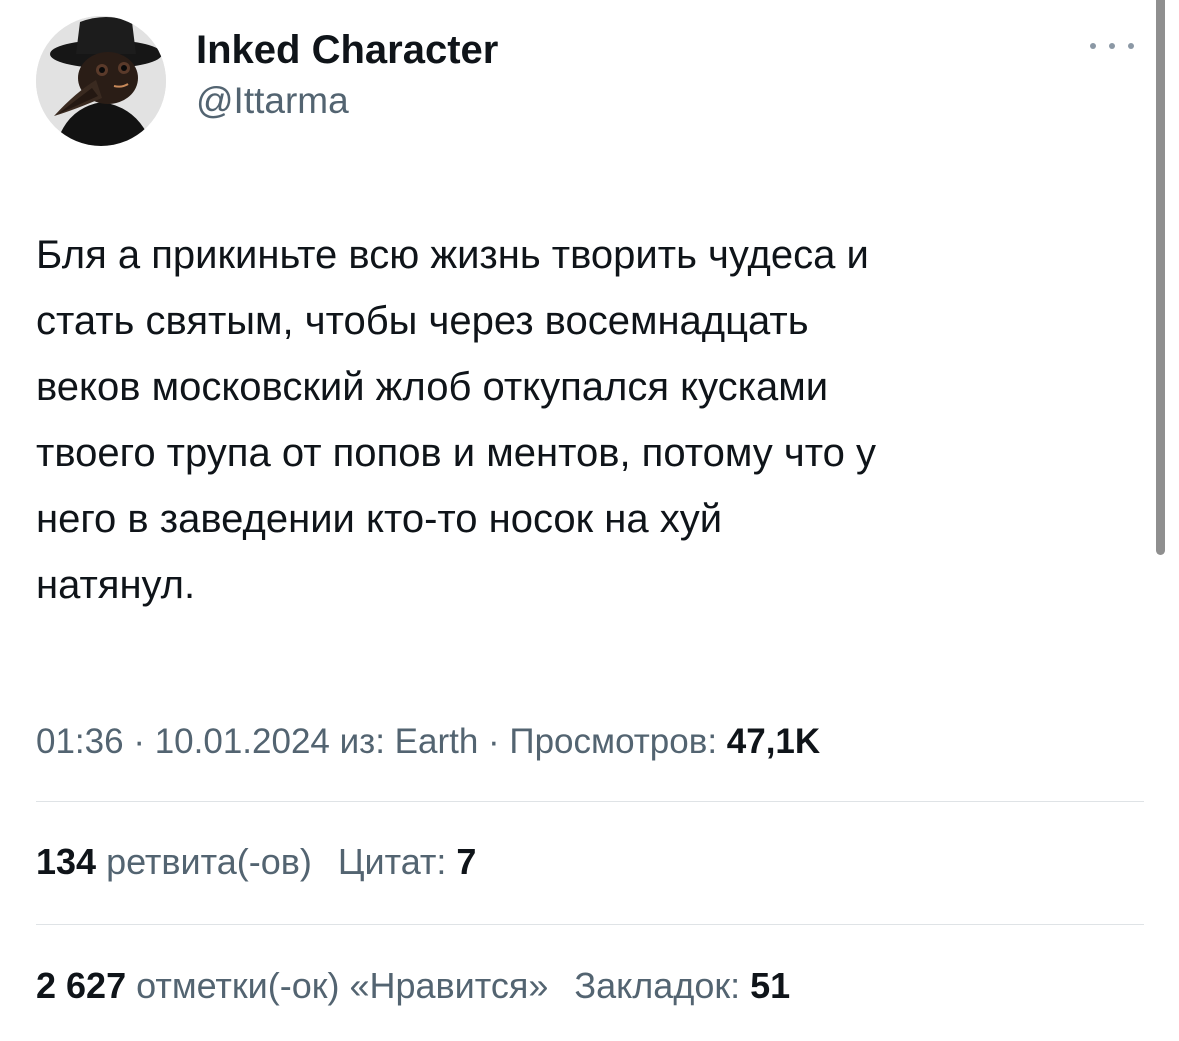 This screenshot has width=1179, height=1041. I want to click on tweet-text-line: него в заведении кто-то носок на хуй, so click(379, 519).